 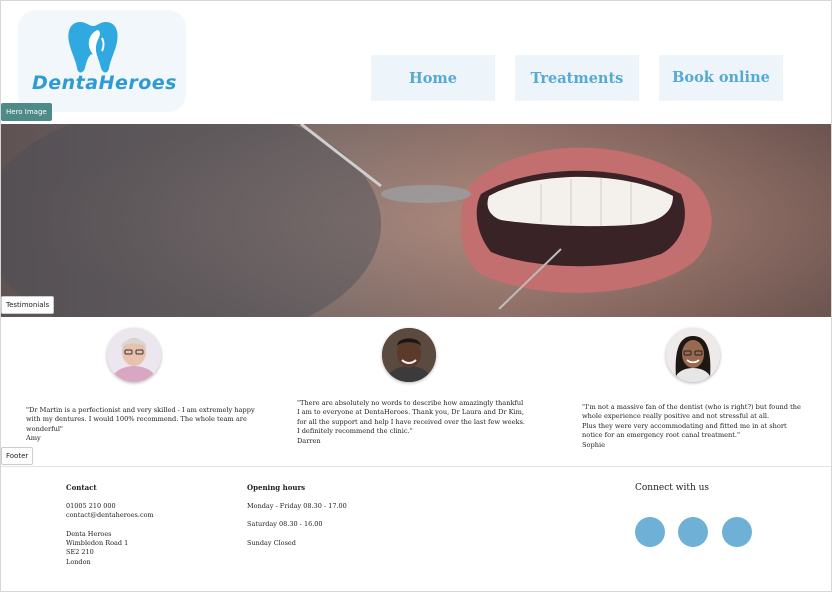 What do you see at coordinates (91, 506) in the screenshot?
I see `contact-phone: 01005 210 000` at bounding box center [91, 506].